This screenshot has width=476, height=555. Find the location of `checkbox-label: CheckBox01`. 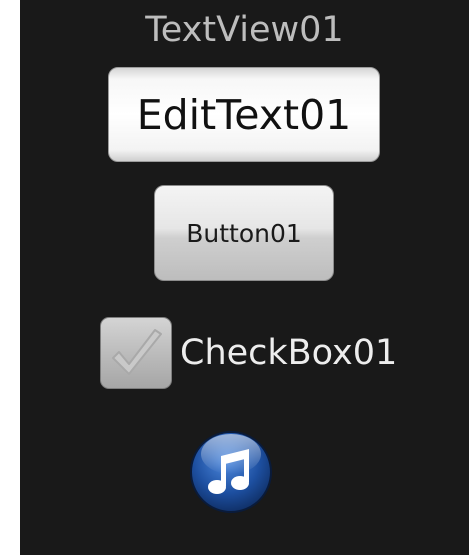

checkbox-label: CheckBox01 is located at coordinates (289, 352).